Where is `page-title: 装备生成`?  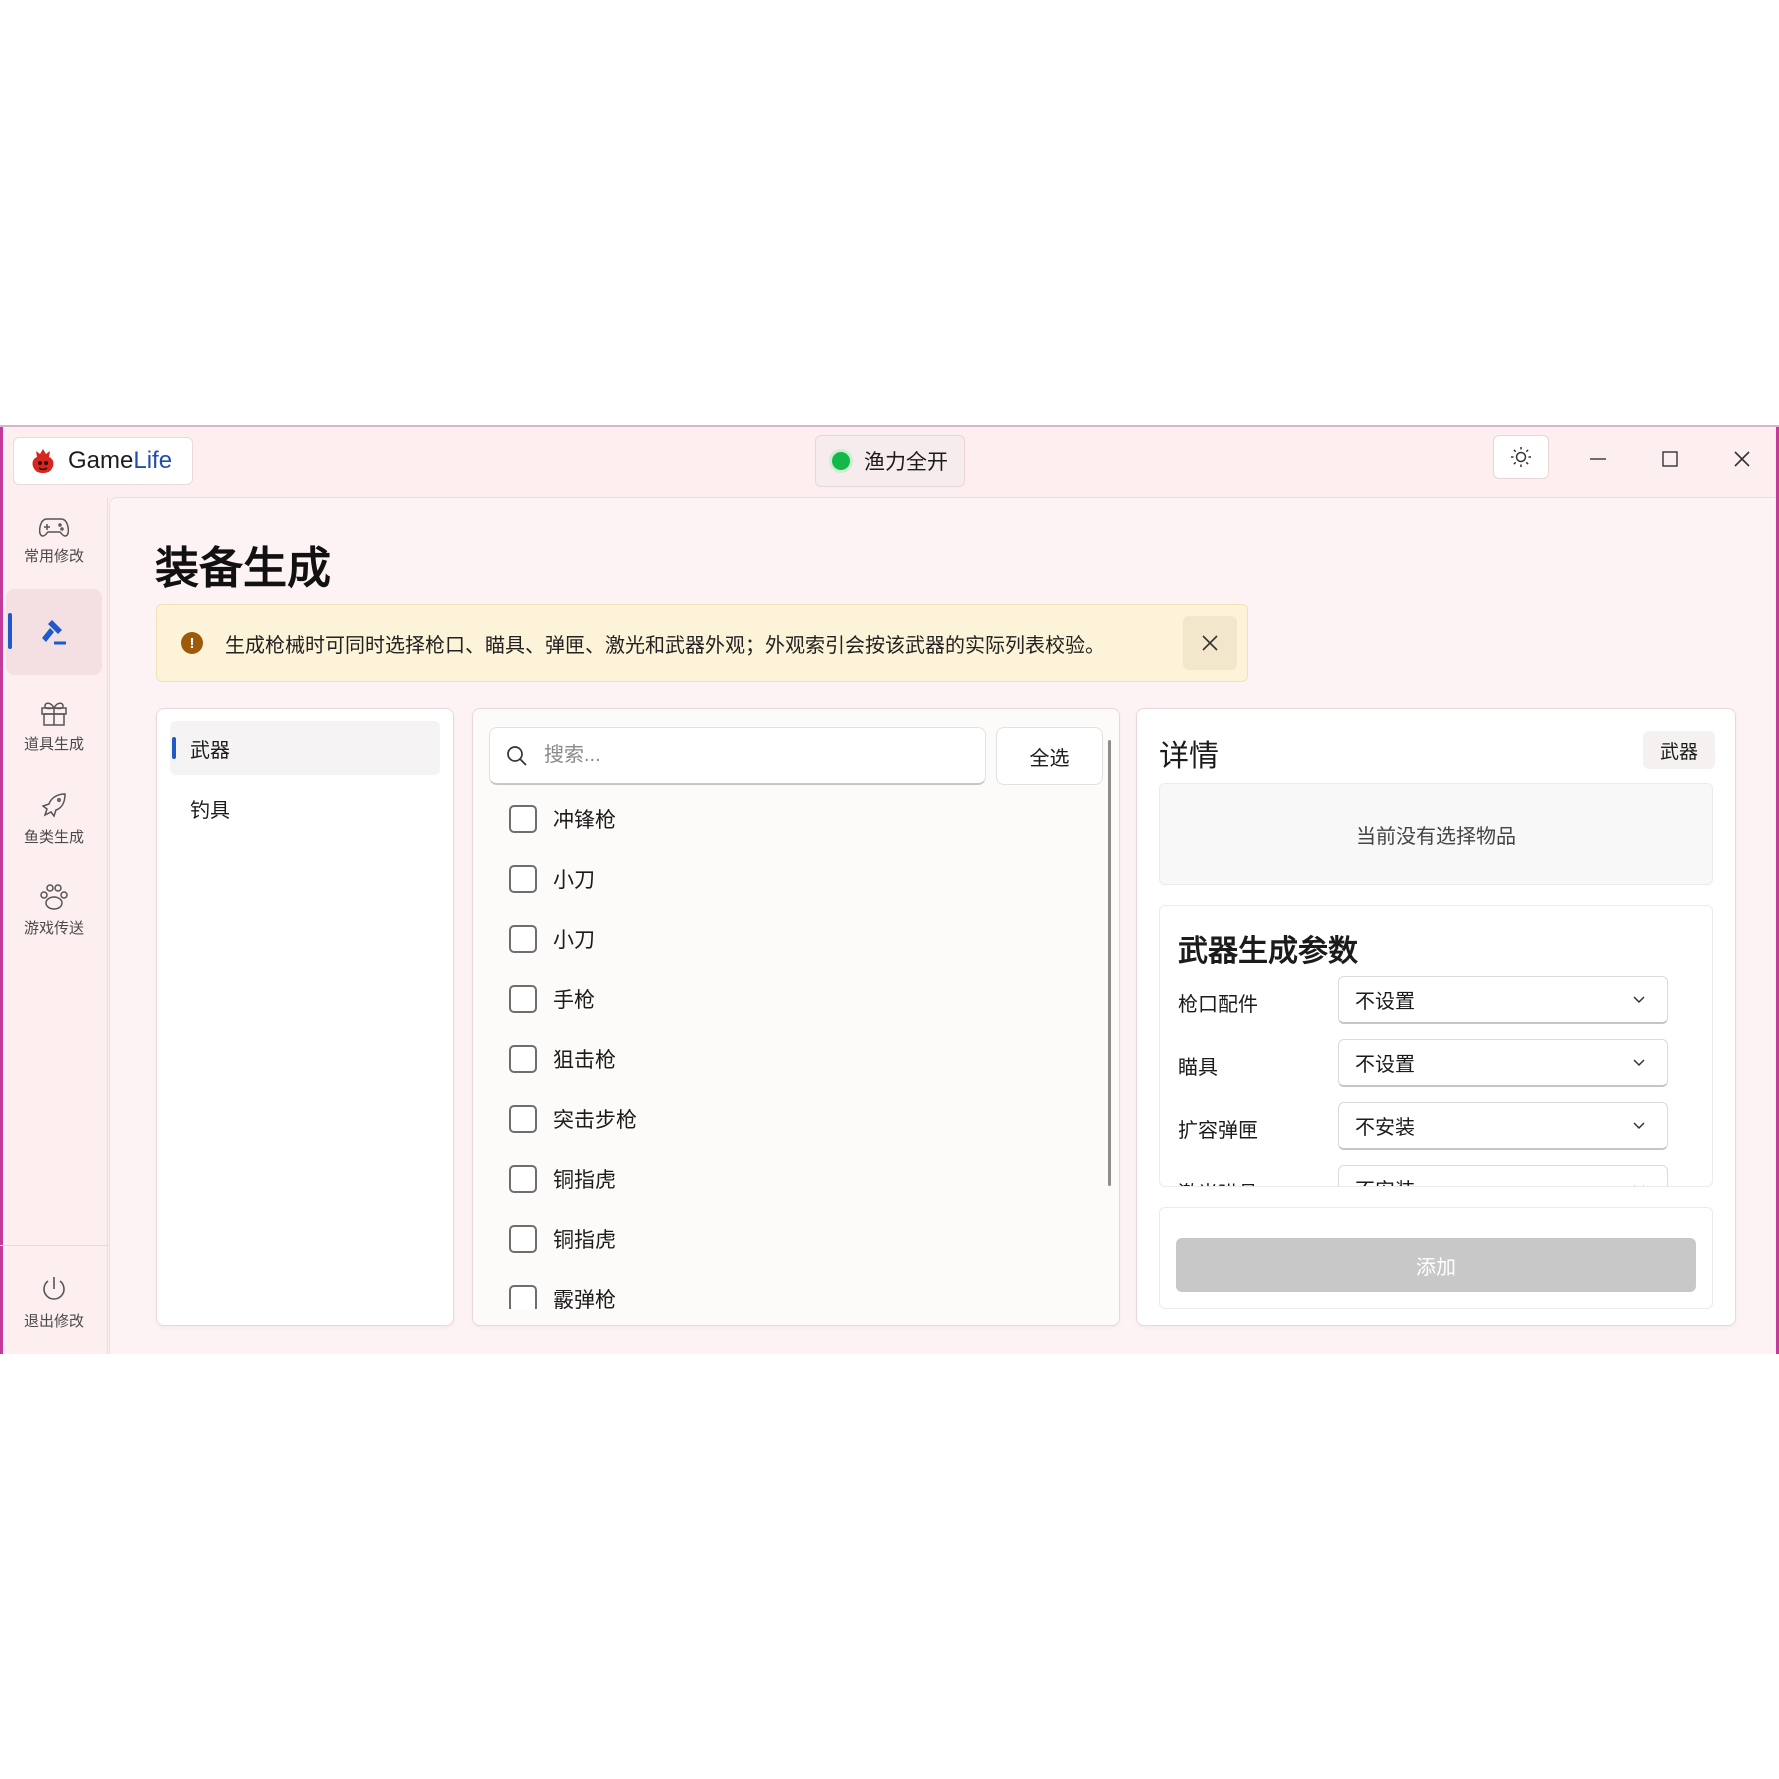
page-title: 装备生成 is located at coordinates (243, 568).